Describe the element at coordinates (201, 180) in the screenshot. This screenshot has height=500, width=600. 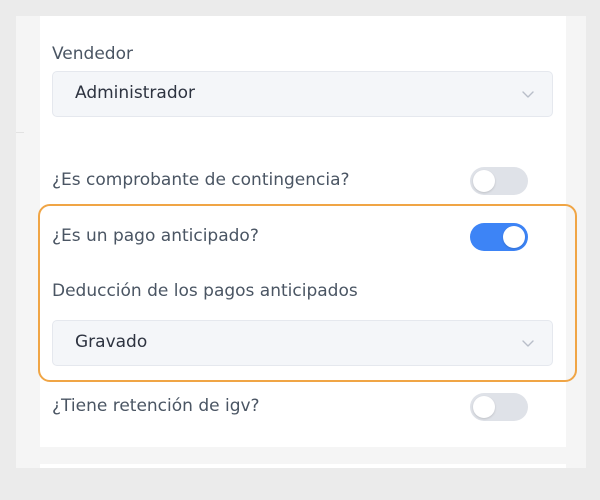
I see `contingency-label: ¿Es comprobante de contingencia?` at that location.